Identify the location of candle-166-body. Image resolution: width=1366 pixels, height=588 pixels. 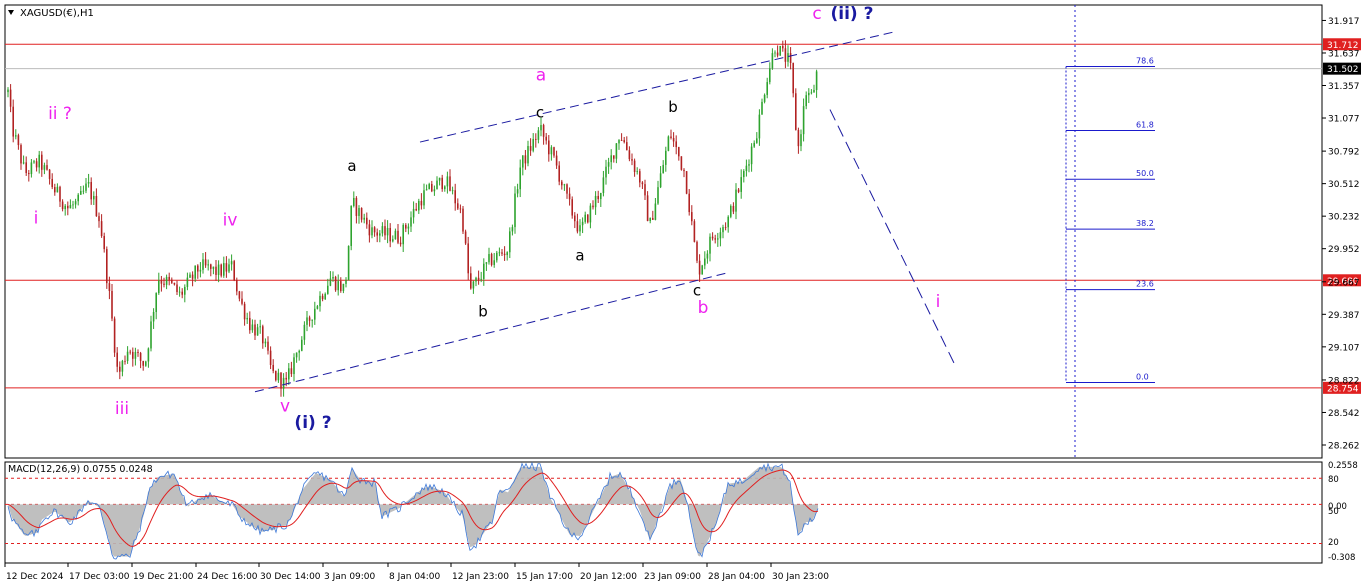
(439, 179).